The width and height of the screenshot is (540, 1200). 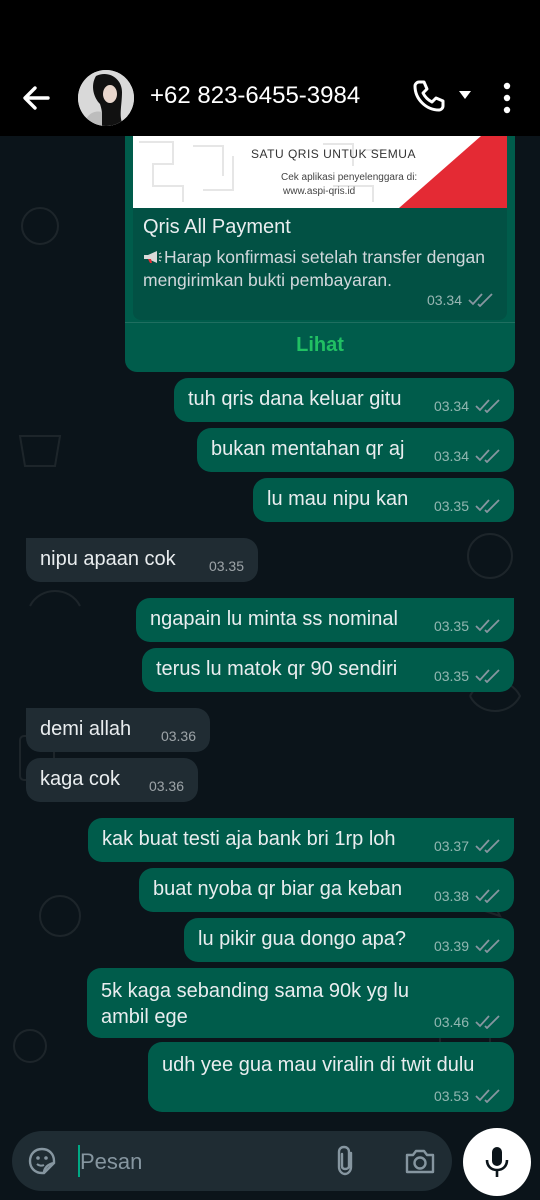 I want to click on message-bubble: nipu apaan cok 03.35, so click(x=142, y=560).